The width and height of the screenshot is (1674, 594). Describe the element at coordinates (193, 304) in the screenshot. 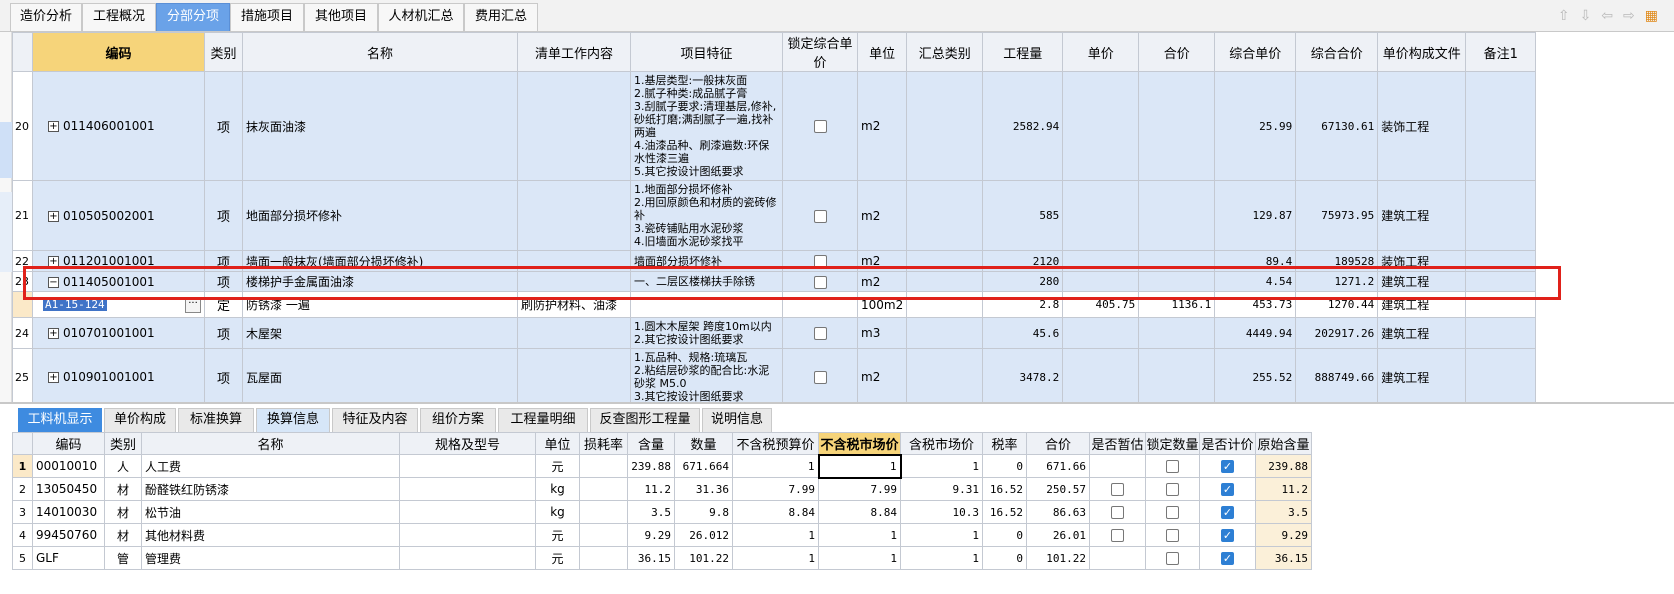

I see `more-options-icon: ···` at that location.